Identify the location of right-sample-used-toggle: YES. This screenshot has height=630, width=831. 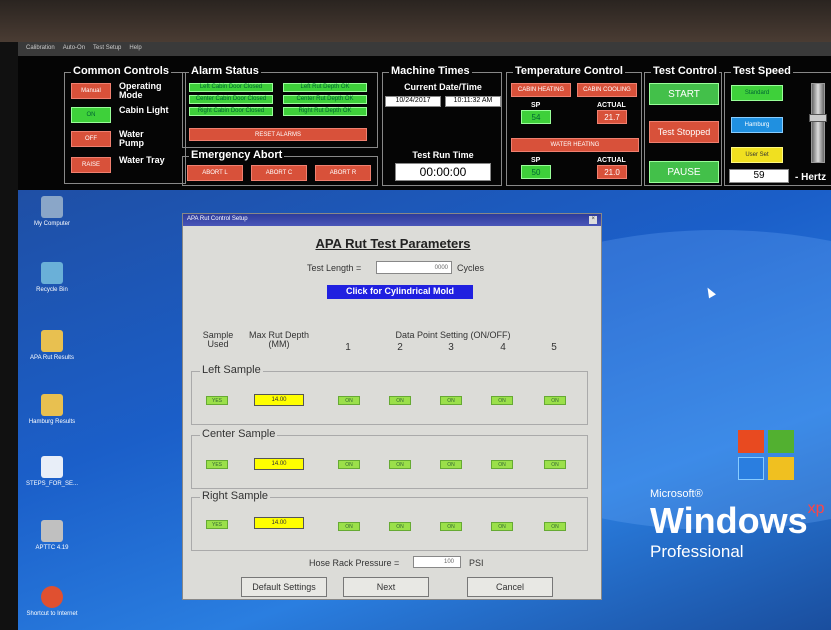
(217, 524).